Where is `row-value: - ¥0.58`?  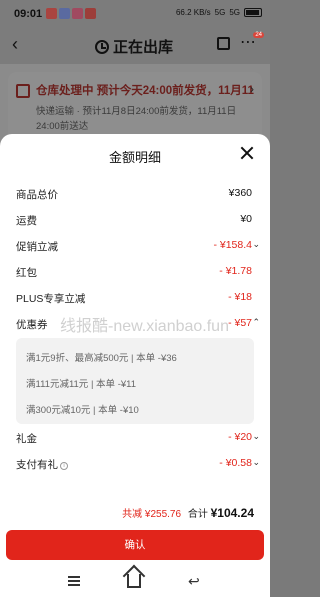
row-value: - ¥0.58 is located at coordinates (235, 463).